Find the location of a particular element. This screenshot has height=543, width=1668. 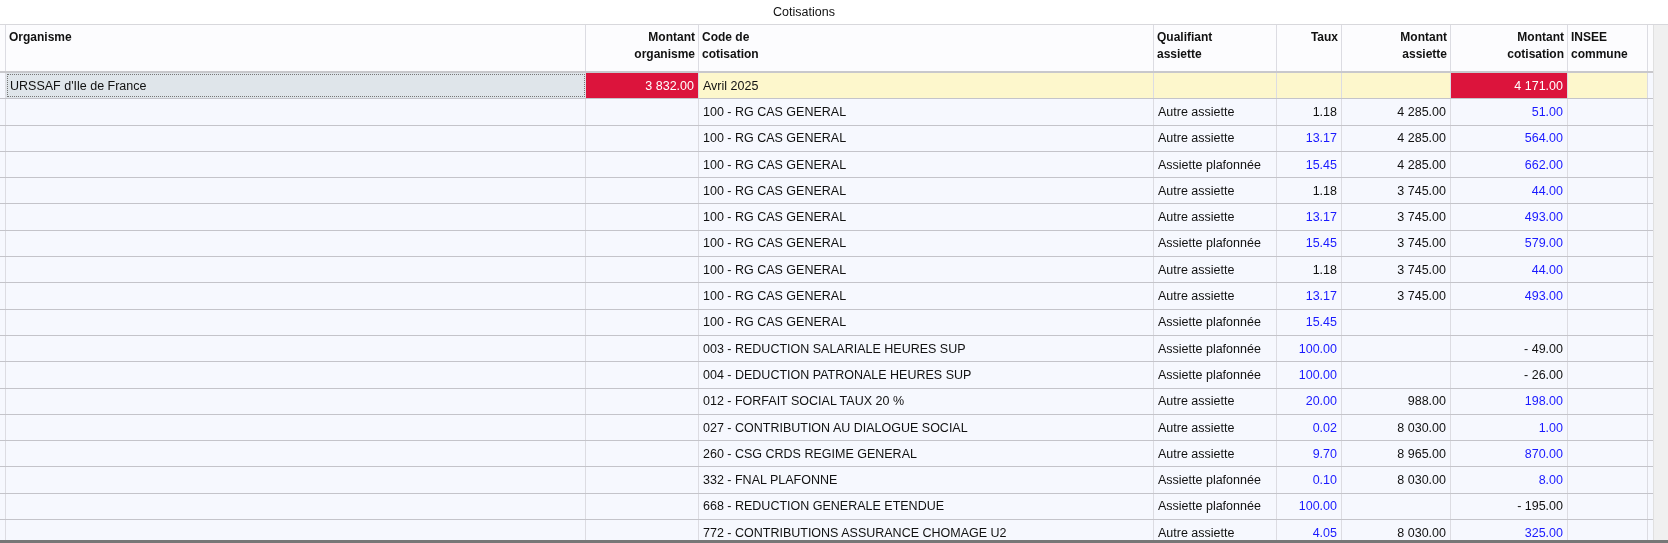

column-header: Taux is located at coordinates (1309, 48).